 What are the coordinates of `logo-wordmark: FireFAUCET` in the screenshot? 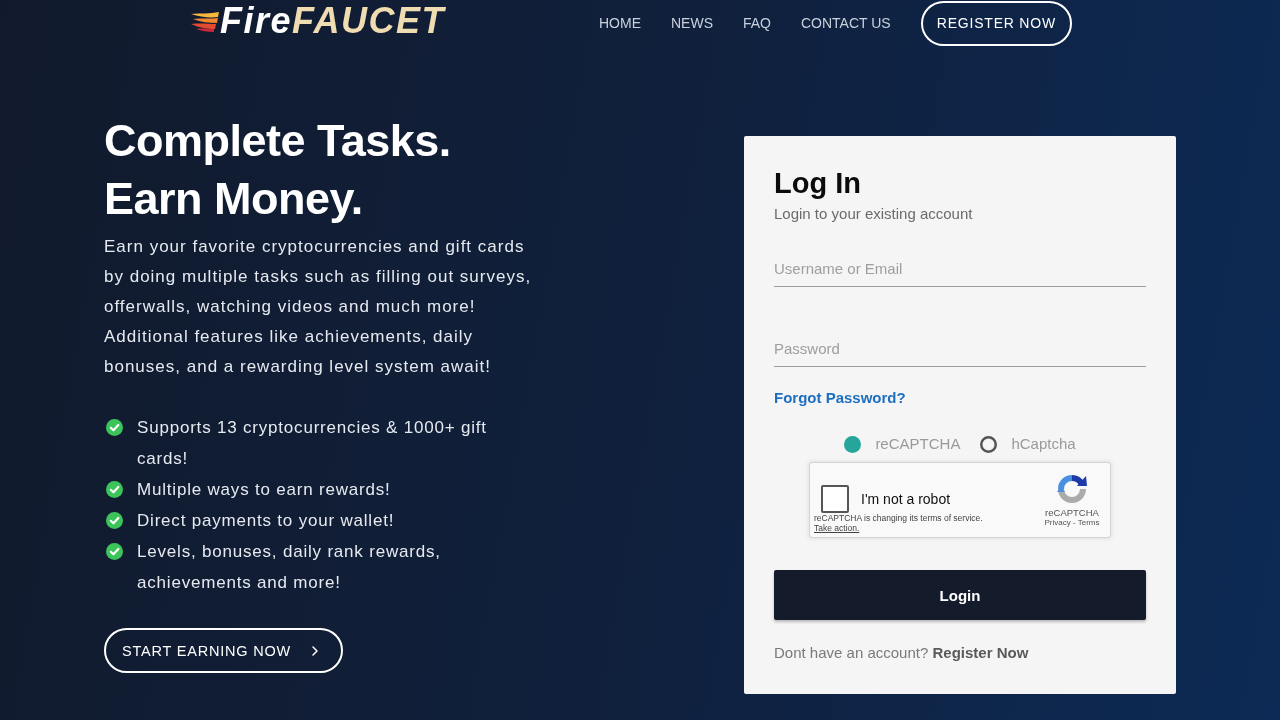 It's located at (333, 21).